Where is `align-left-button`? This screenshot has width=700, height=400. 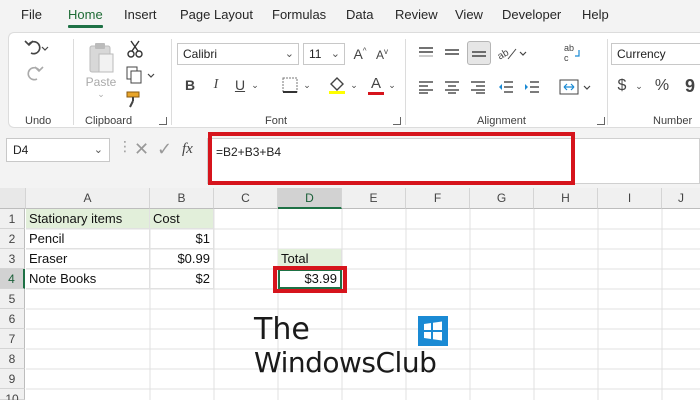 align-left-button is located at coordinates (426, 87).